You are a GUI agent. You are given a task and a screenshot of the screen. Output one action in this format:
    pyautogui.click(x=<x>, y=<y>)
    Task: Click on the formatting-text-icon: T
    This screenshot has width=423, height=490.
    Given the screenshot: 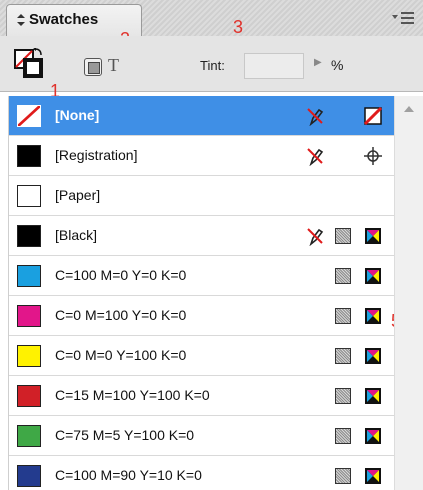 What is the action you would take?
    pyautogui.click(x=113, y=65)
    